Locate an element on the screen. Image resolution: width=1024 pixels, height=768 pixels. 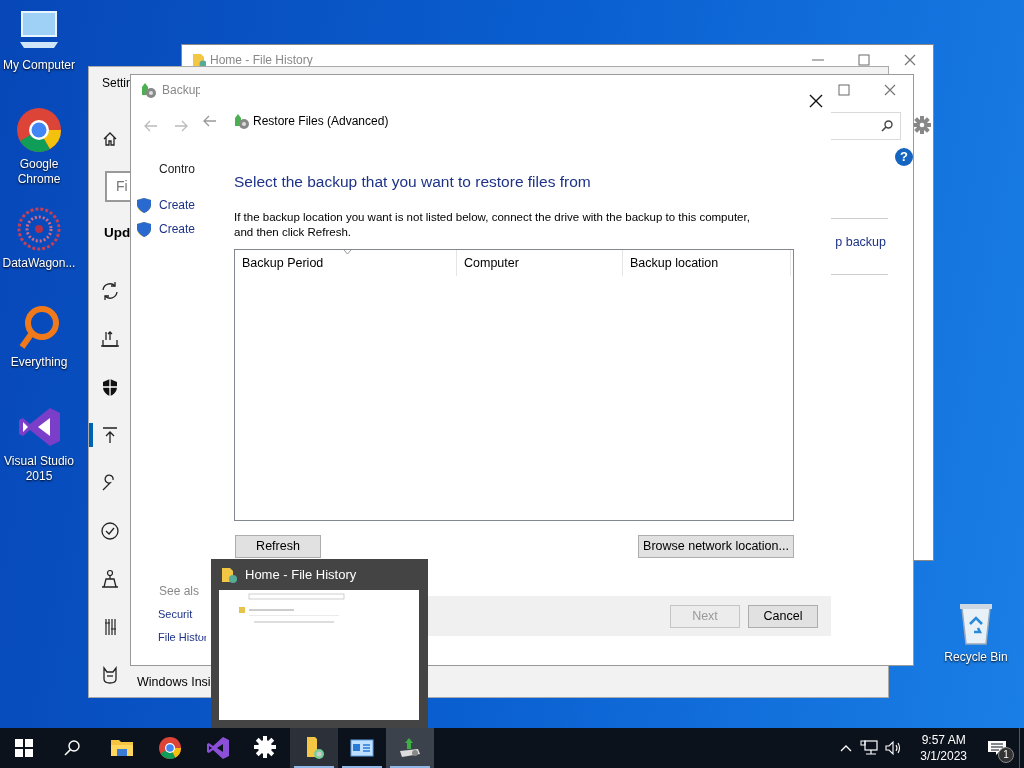
desktop-icon-label: Visual Studio 2015 is located at coordinates (39, 469).